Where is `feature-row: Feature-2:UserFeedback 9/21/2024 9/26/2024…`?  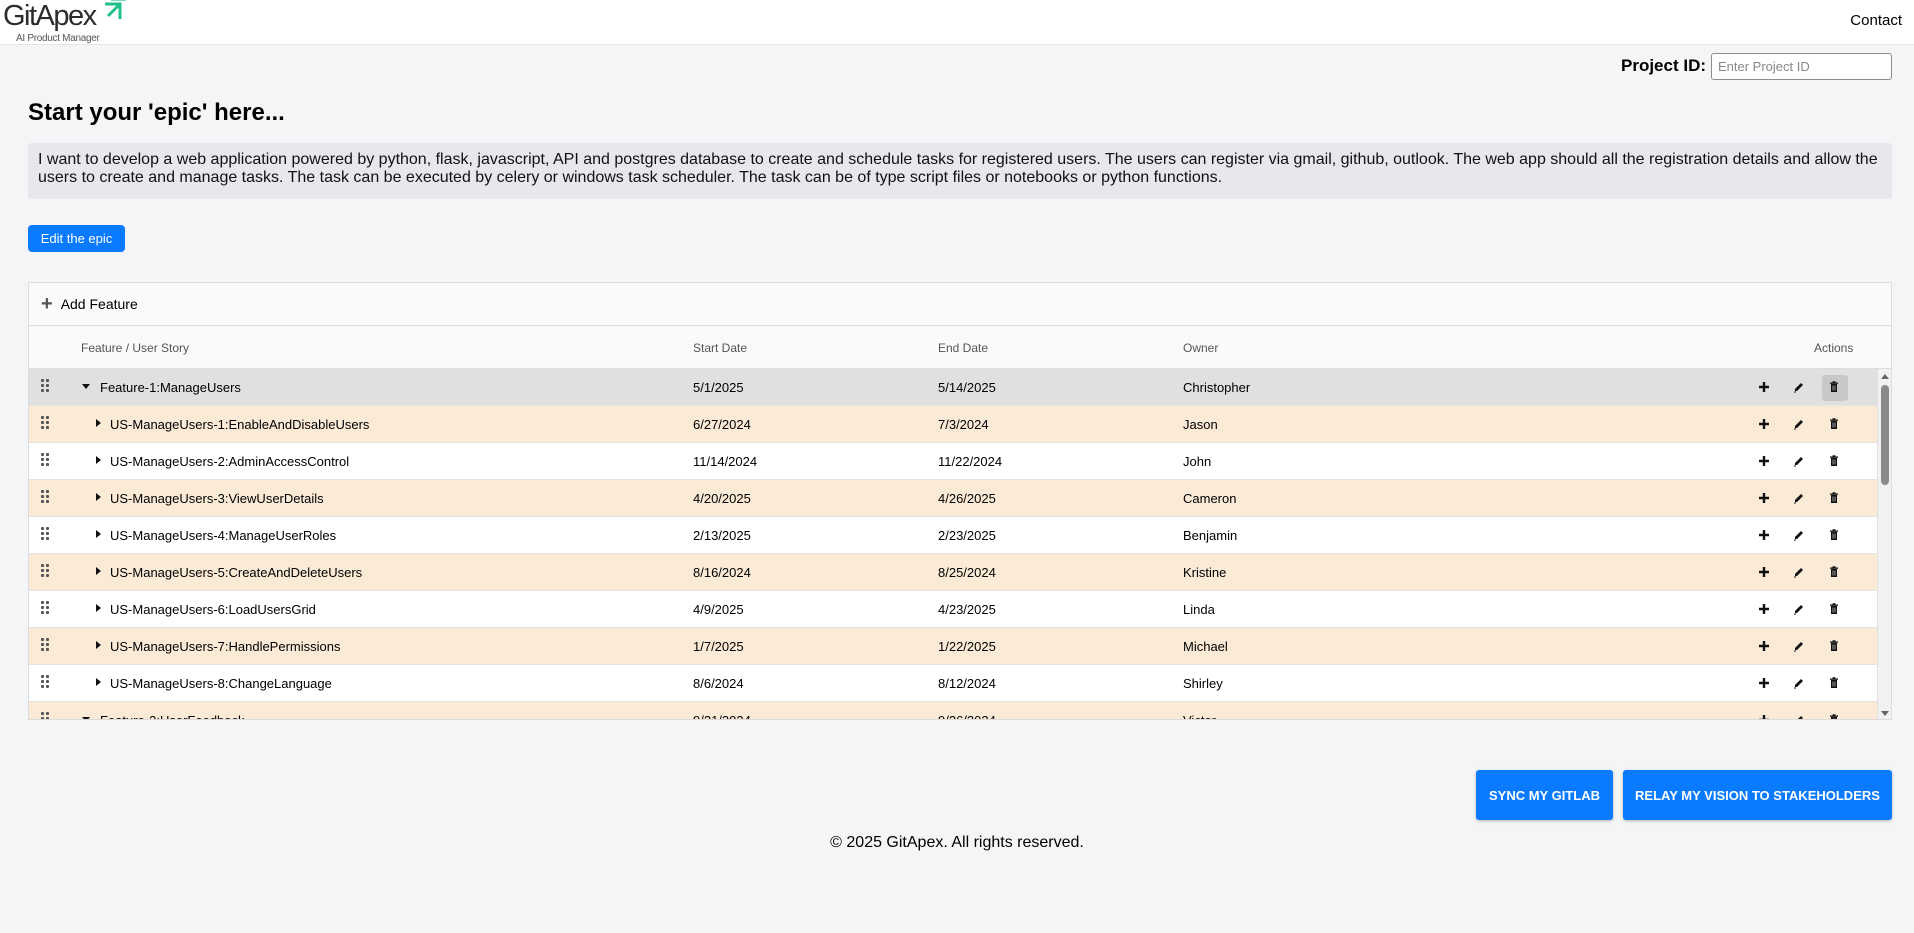
feature-row: Feature-2:UserFeedback 9/21/2024 9/26/2024… is located at coordinates (953, 710).